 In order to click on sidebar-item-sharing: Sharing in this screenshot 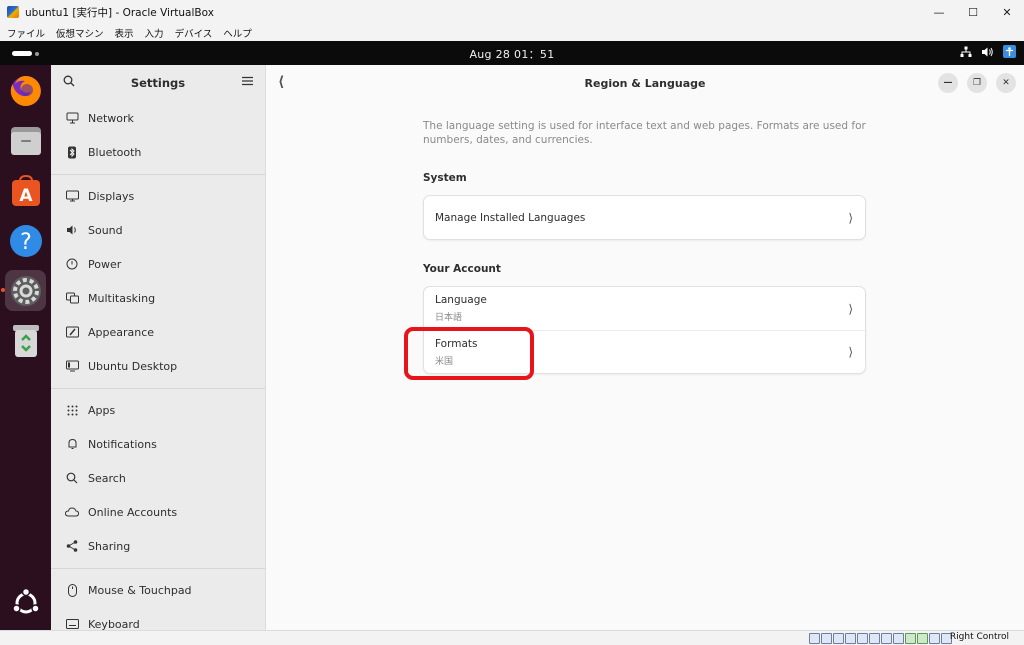, I will do `click(158, 546)`.